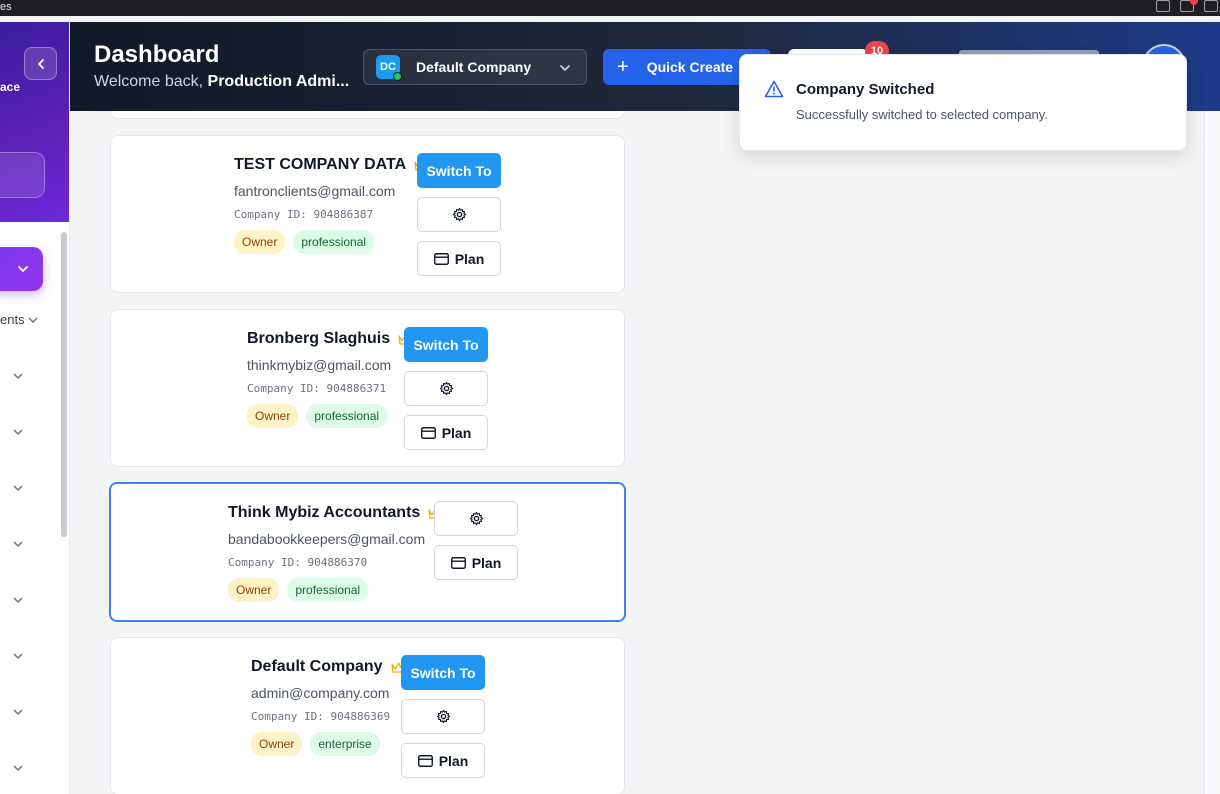  I want to click on company-name: TEST COMPANY DATA, so click(320, 164).